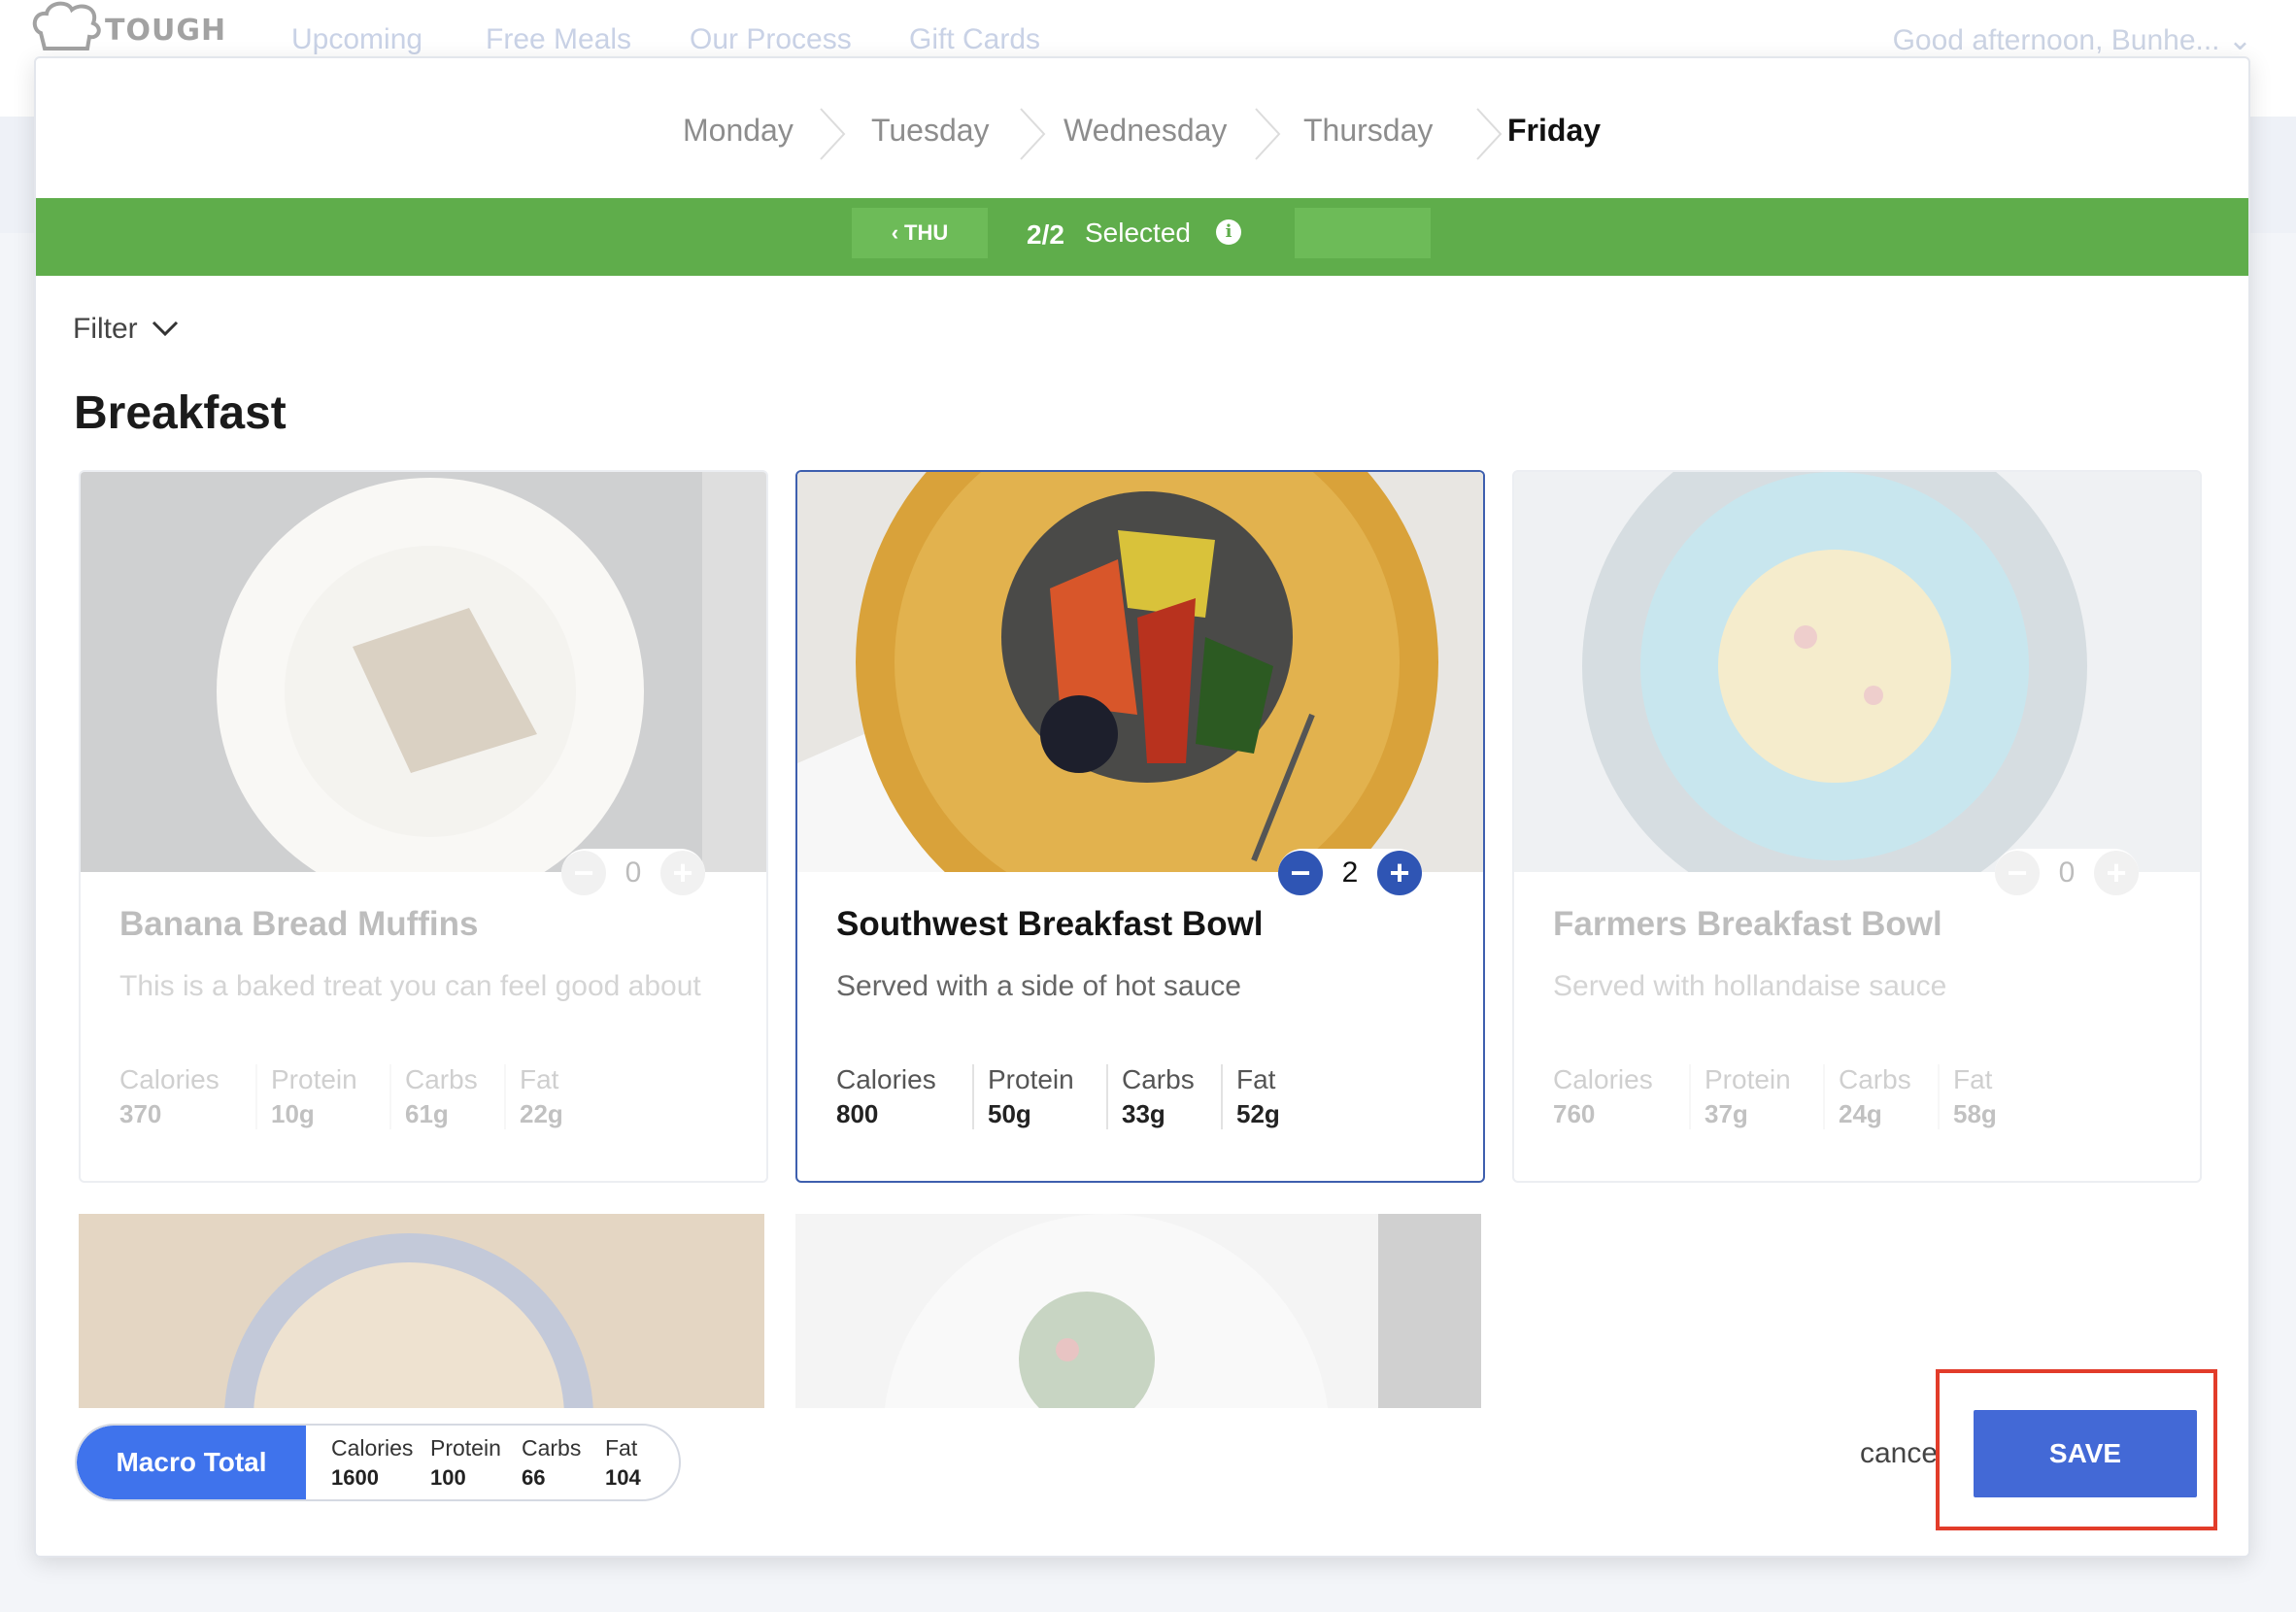 This screenshot has width=2296, height=1612. What do you see at coordinates (356, 39) in the screenshot?
I see `nav-link-upcoming: Upcoming` at bounding box center [356, 39].